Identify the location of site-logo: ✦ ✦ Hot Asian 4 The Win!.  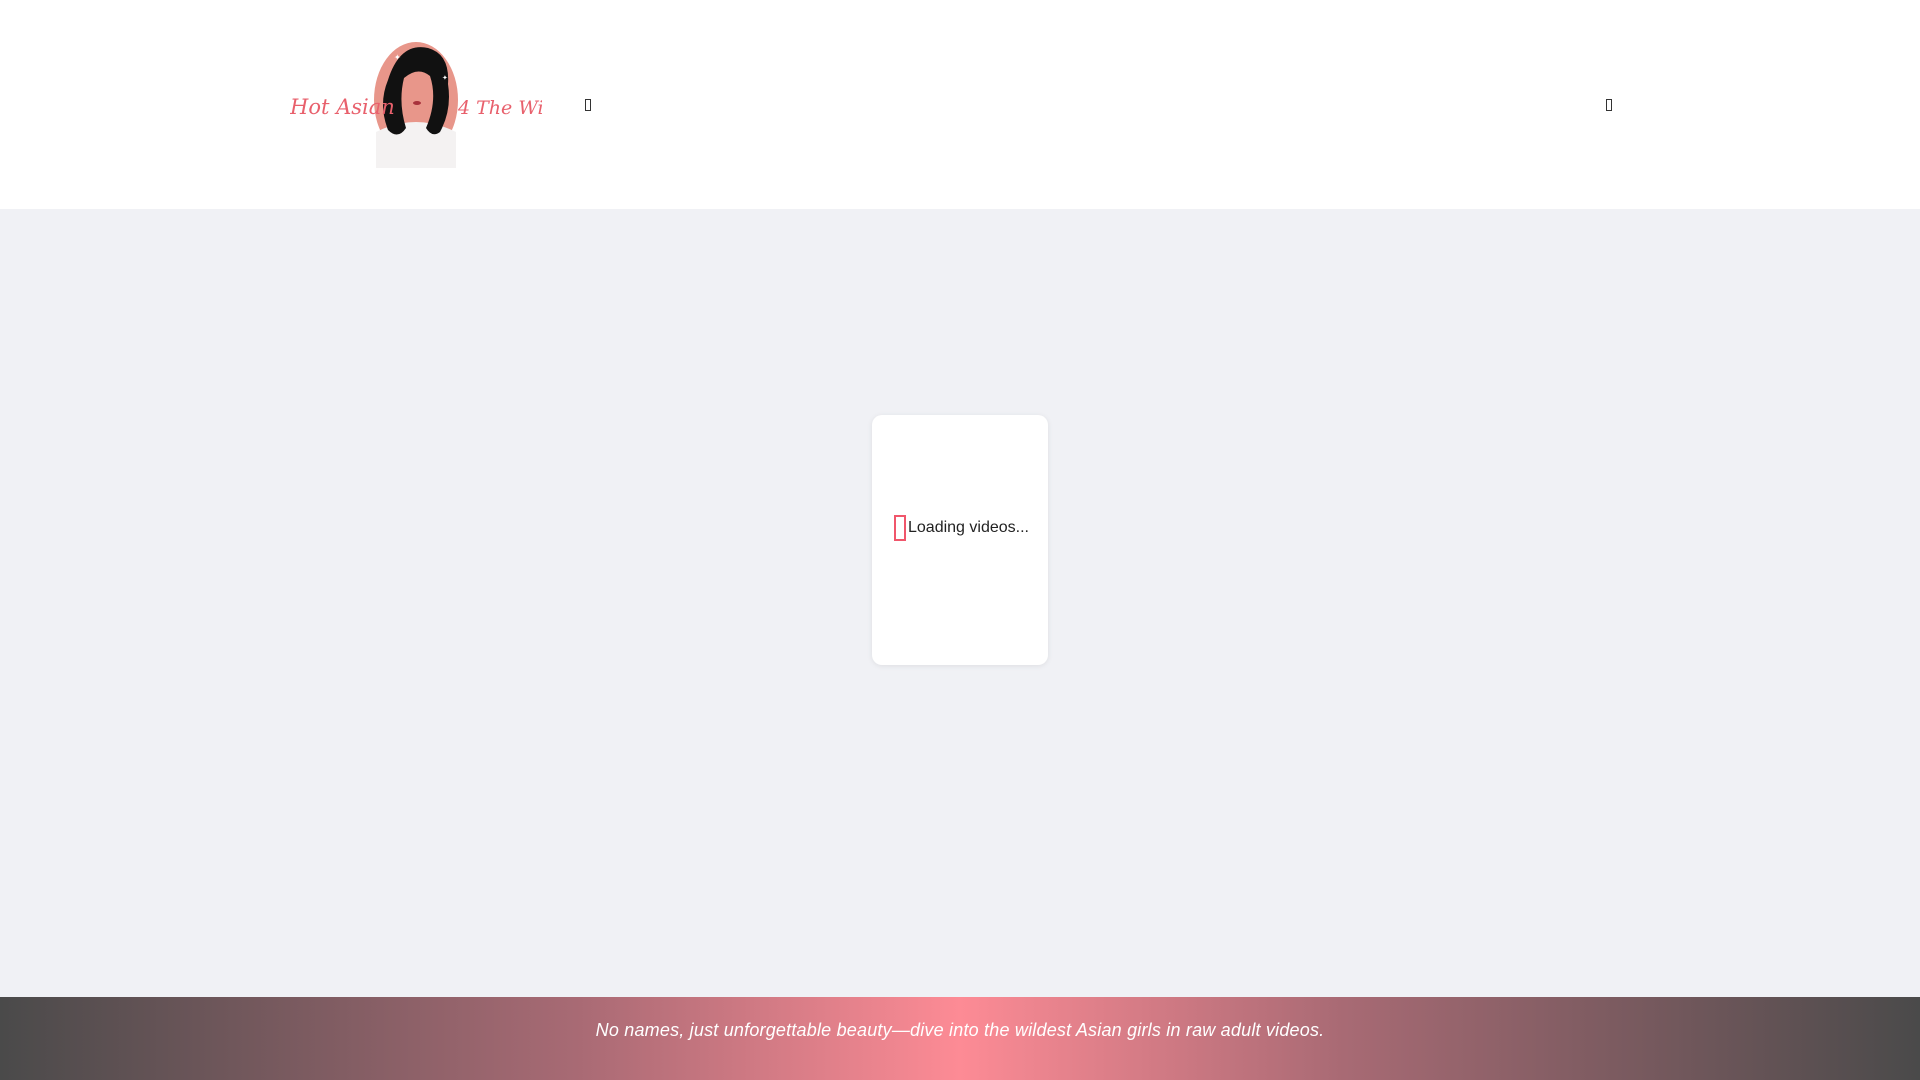
(426, 104).